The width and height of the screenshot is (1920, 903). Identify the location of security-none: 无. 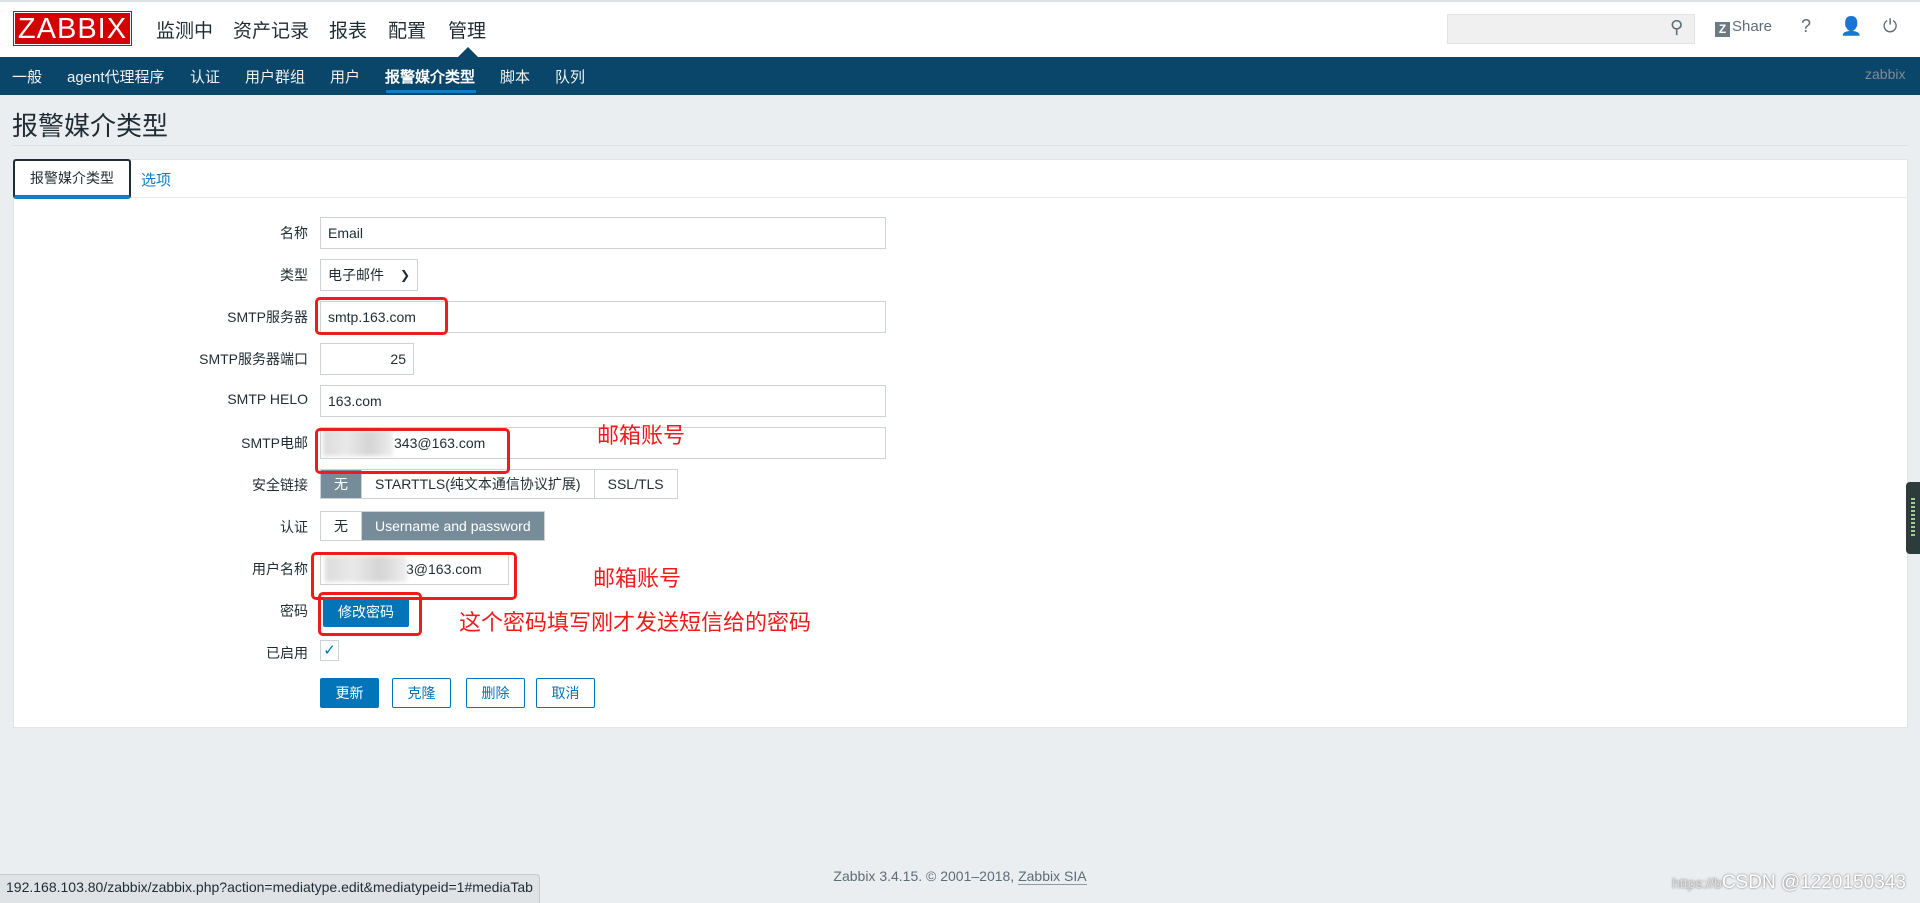
(341, 484).